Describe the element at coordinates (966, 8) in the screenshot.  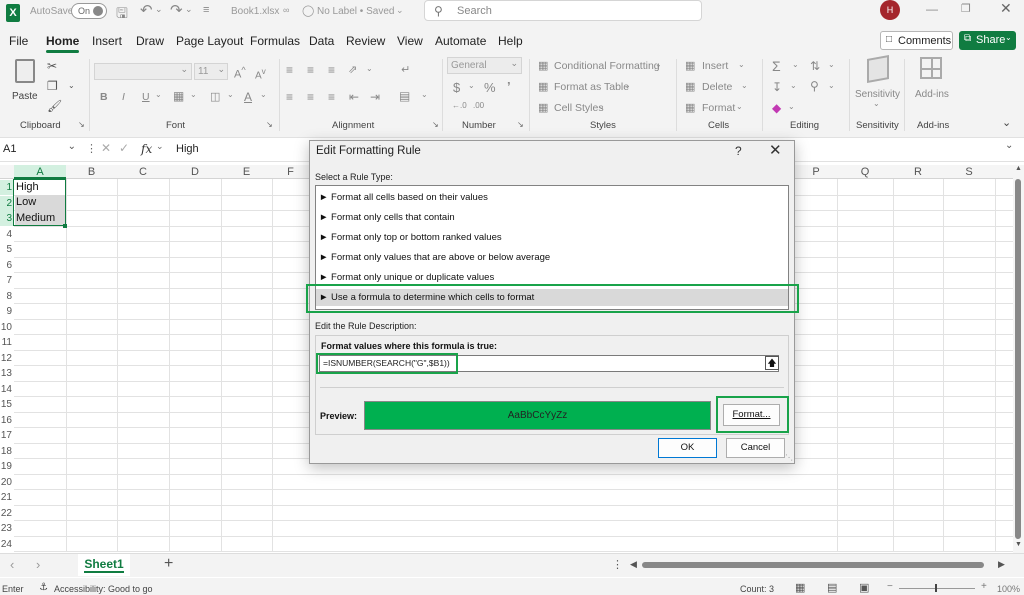
I see `restore-icon: ❐` at that location.